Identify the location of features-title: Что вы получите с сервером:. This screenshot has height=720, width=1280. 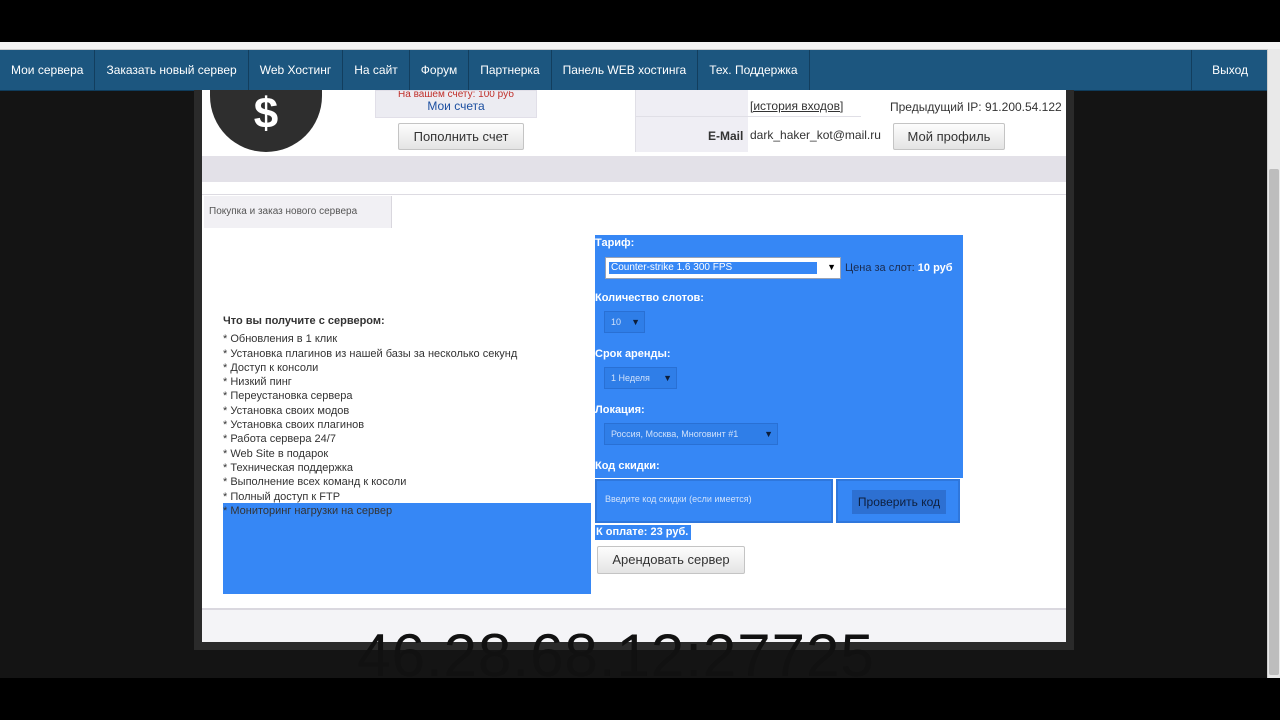
(304, 321).